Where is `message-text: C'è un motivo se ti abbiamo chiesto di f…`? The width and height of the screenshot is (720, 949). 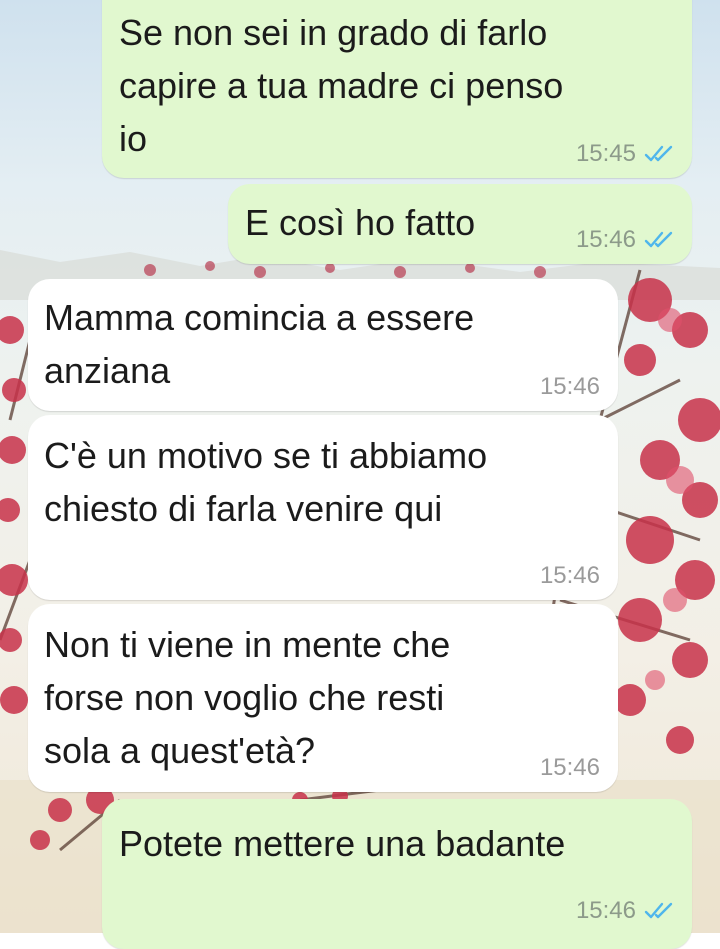
message-text: C'è un motivo se ti abbiamo chiesto di f… is located at coordinates (266, 482).